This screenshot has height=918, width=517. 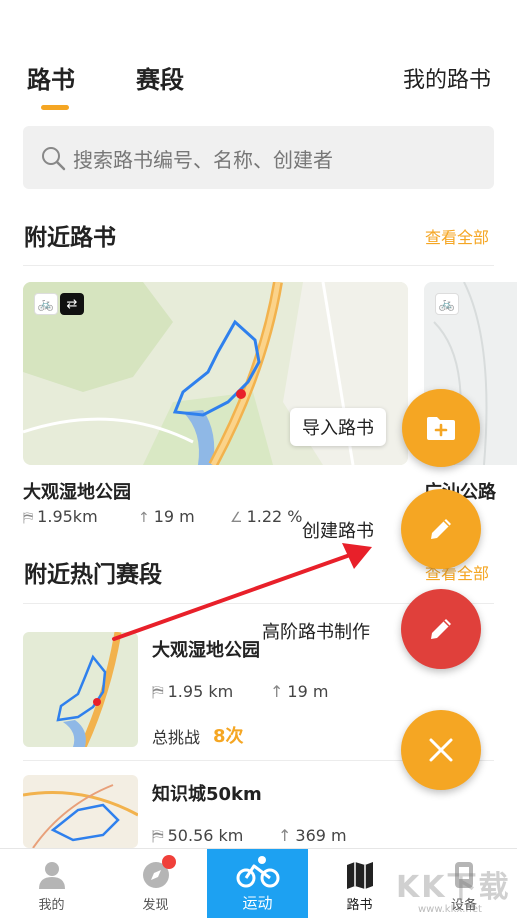 I want to click on route-grade: ∠ 1.22 %, so click(x=266, y=516).